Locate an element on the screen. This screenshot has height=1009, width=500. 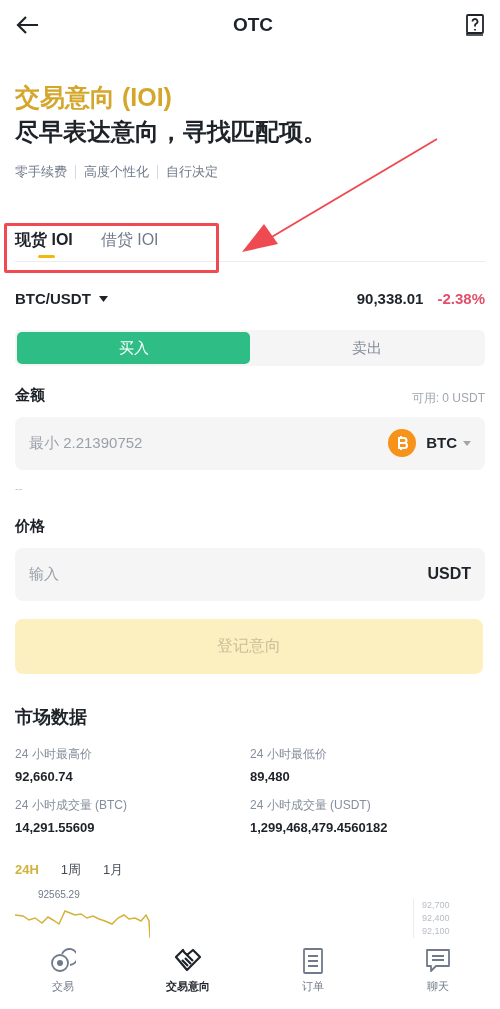
stat-value: 1,299,468,479.4560182 is located at coordinates (319, 828).